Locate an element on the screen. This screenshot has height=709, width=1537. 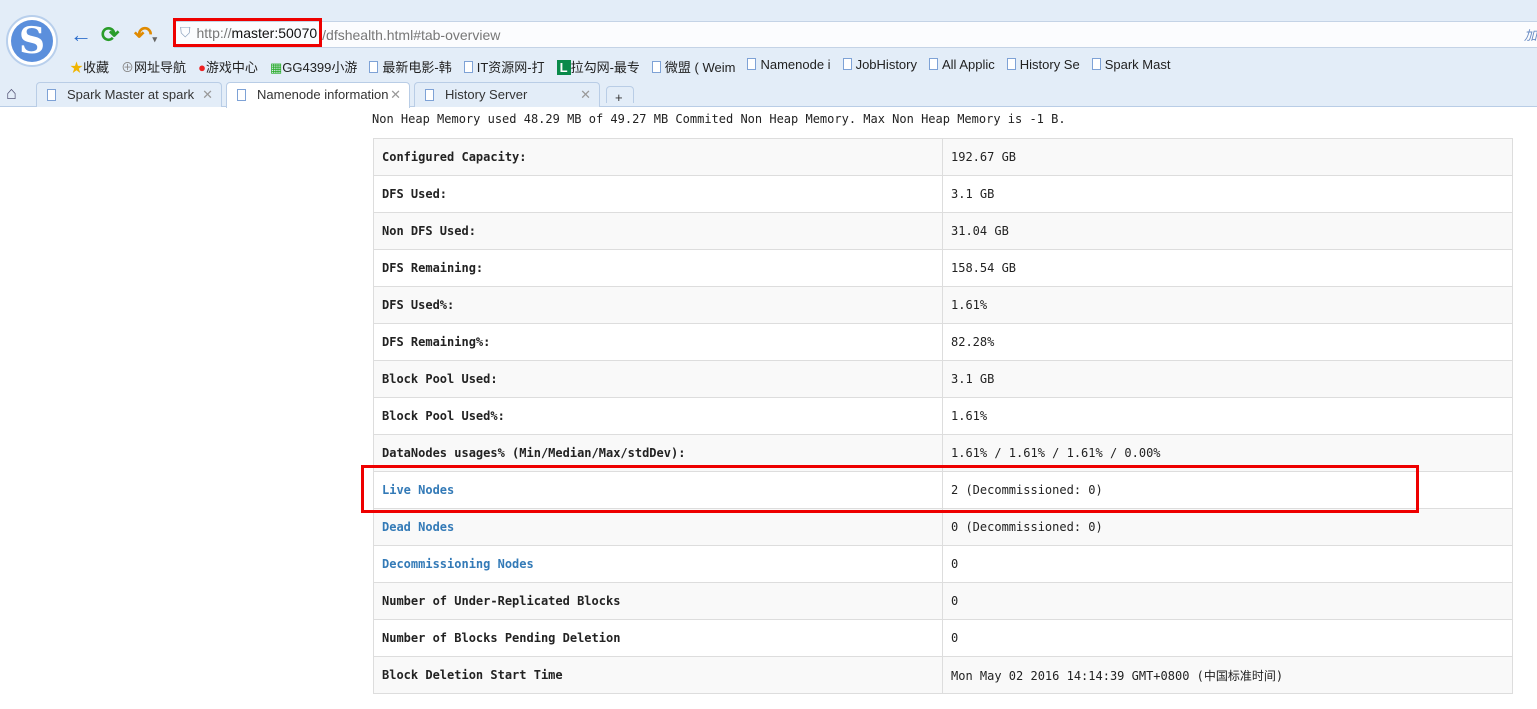
bookmark: ●游戏中心 is located at coordinates (228, 66).